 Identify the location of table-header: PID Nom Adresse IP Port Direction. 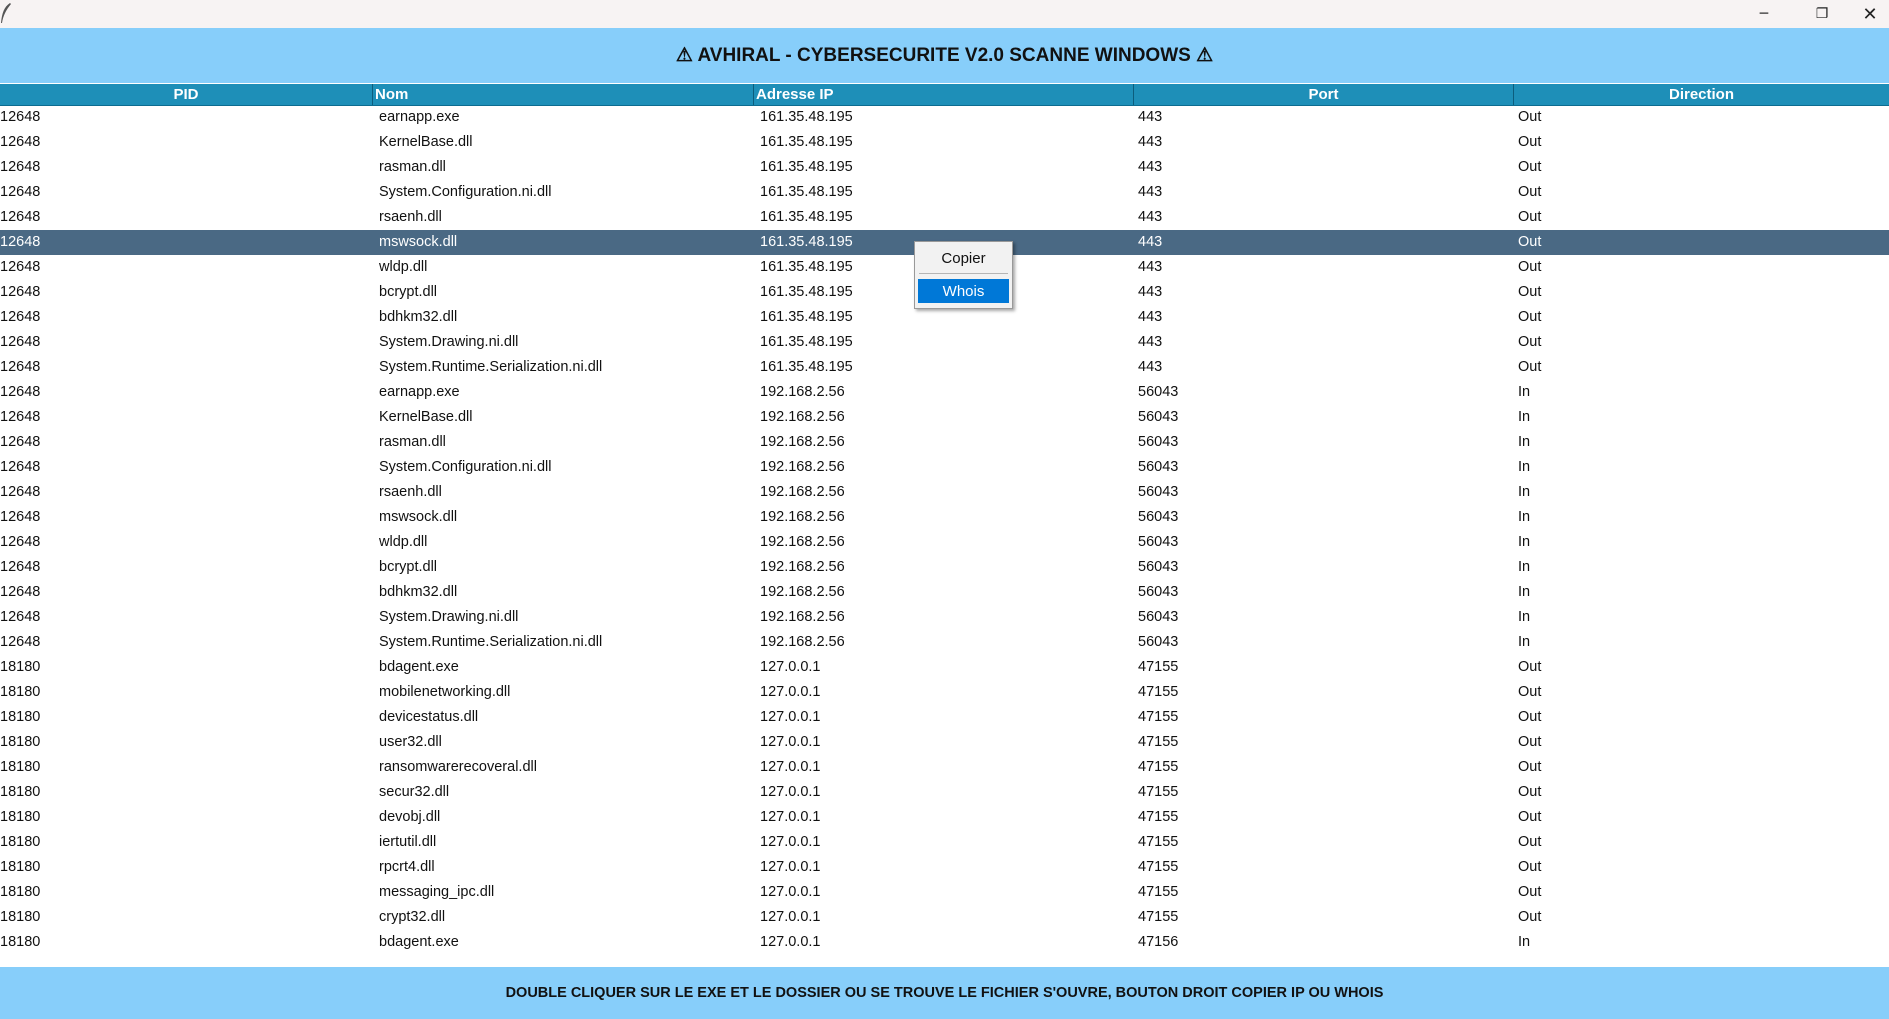
(944, 95).